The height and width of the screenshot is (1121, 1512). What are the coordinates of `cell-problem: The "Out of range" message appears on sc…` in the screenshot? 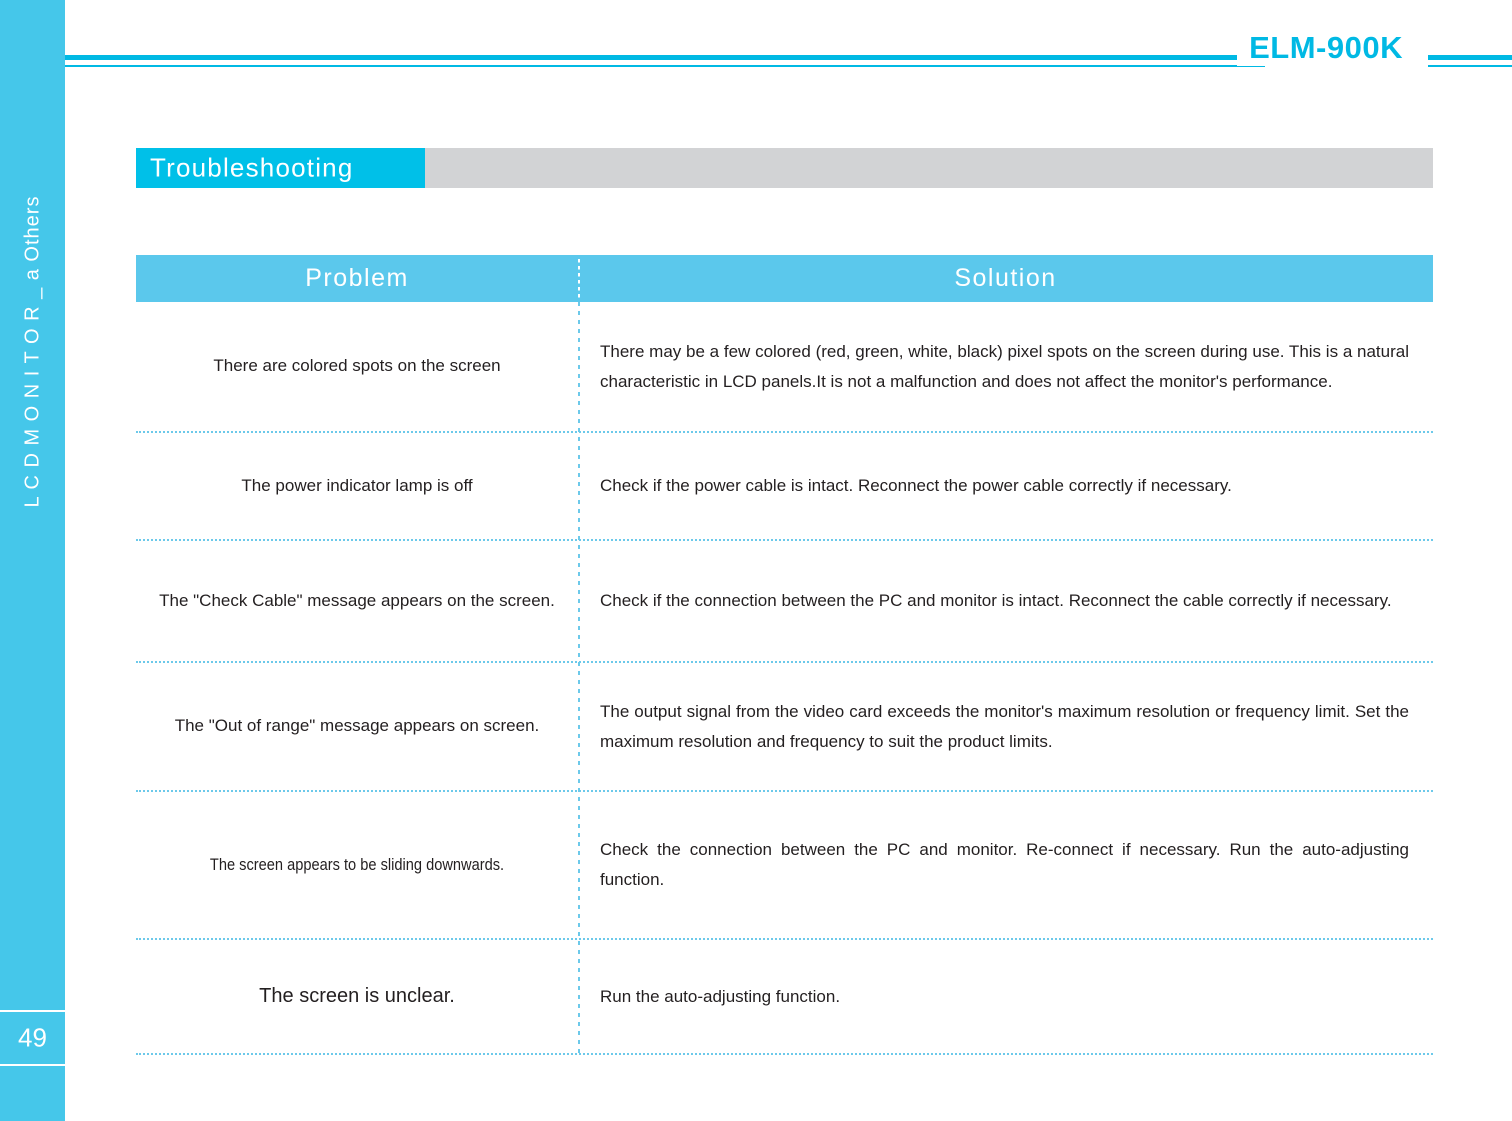 It's located at (357, 726).